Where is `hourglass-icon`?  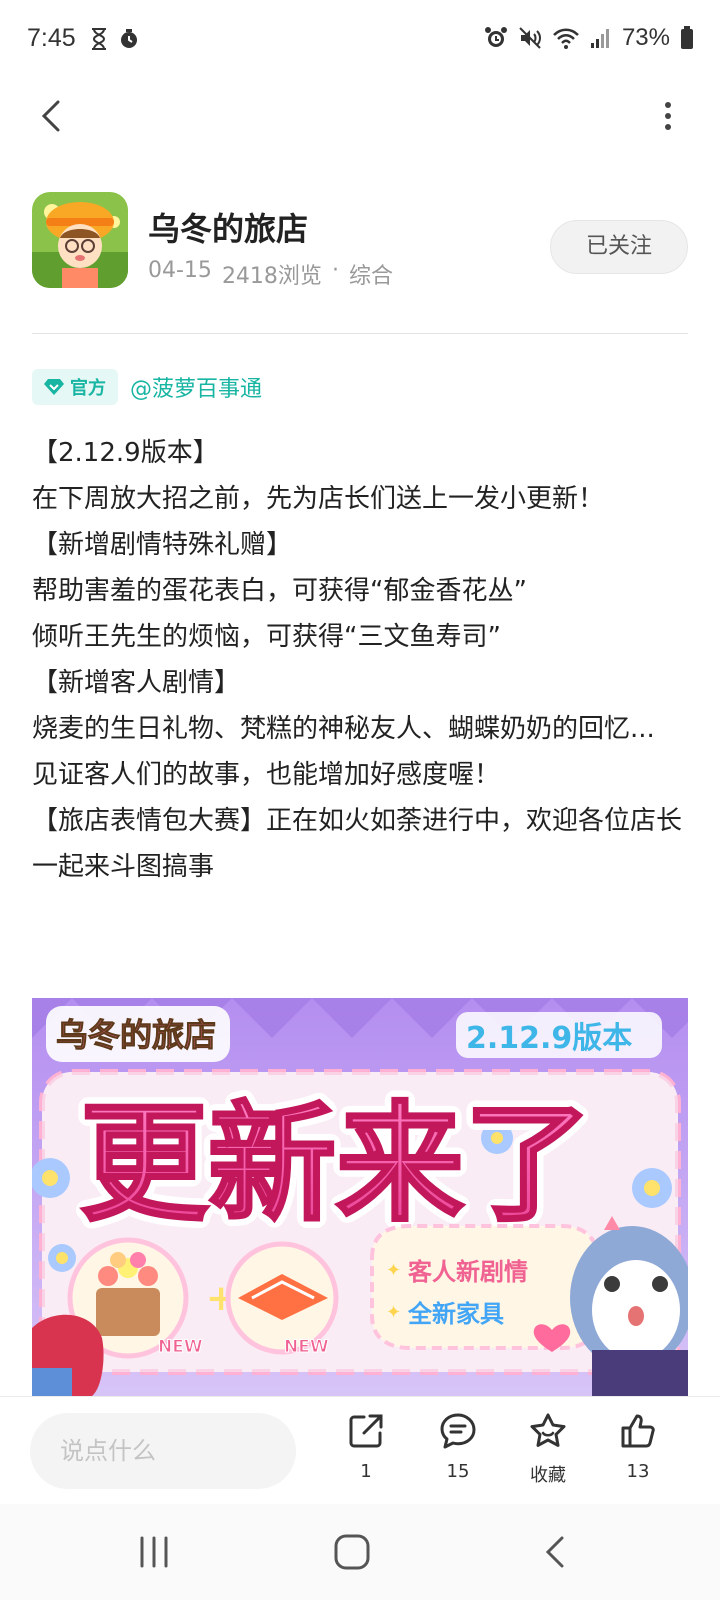
hourglass-icon is located at coordinates (99, 39).